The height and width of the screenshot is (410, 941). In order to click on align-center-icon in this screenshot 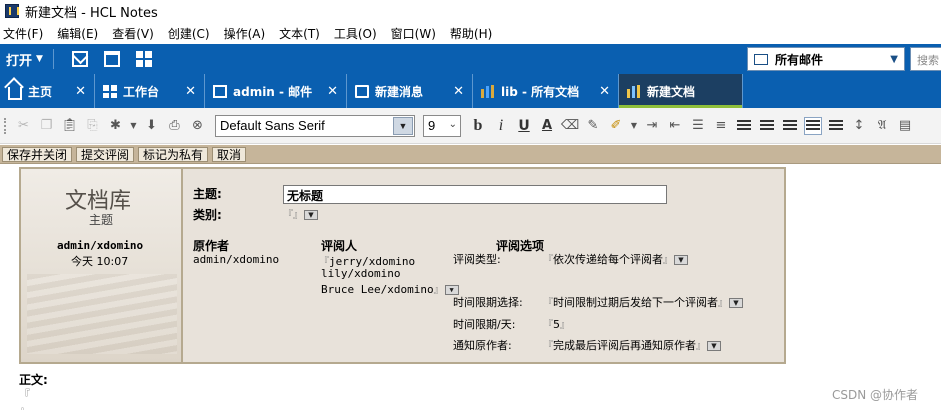, I will do `click(767, 126)`.